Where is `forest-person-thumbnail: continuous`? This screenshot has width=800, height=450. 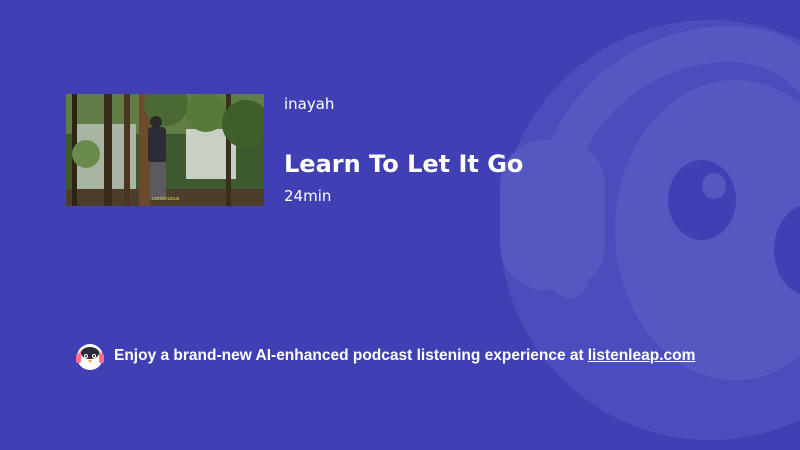
forest-person-thumbnail: continuous is located at coordinates (165, 150).